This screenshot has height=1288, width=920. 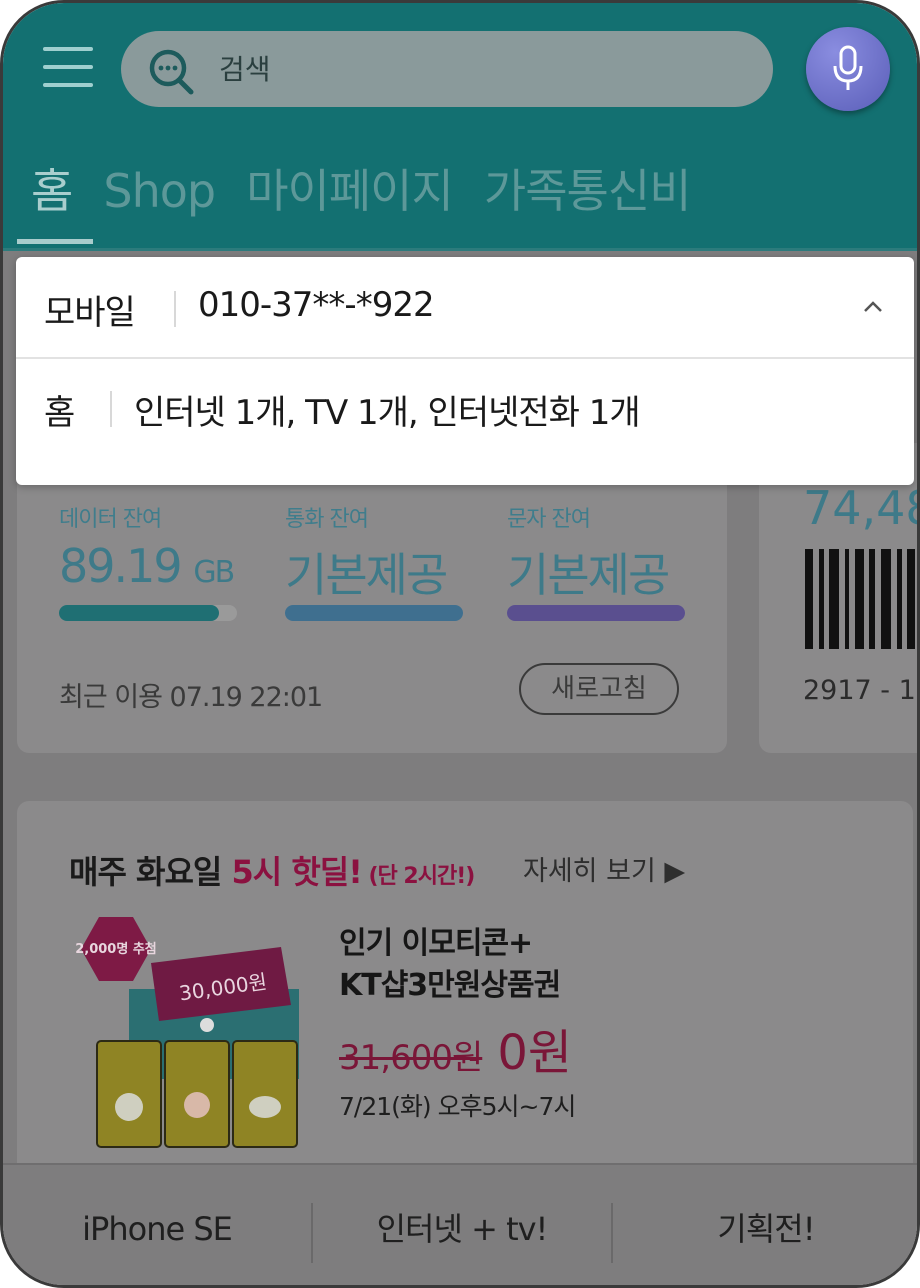 What do you see at coordinates (604, 868) in the screenshot?
I see `promo-more-link: 자세히 보기 ▶` at bounding box center [604, 868].